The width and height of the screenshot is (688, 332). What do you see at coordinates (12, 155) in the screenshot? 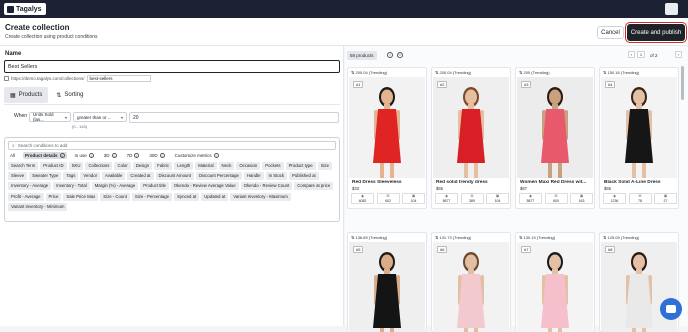
I see `condition-filter-tab: All` at bounding box center [12, 155].